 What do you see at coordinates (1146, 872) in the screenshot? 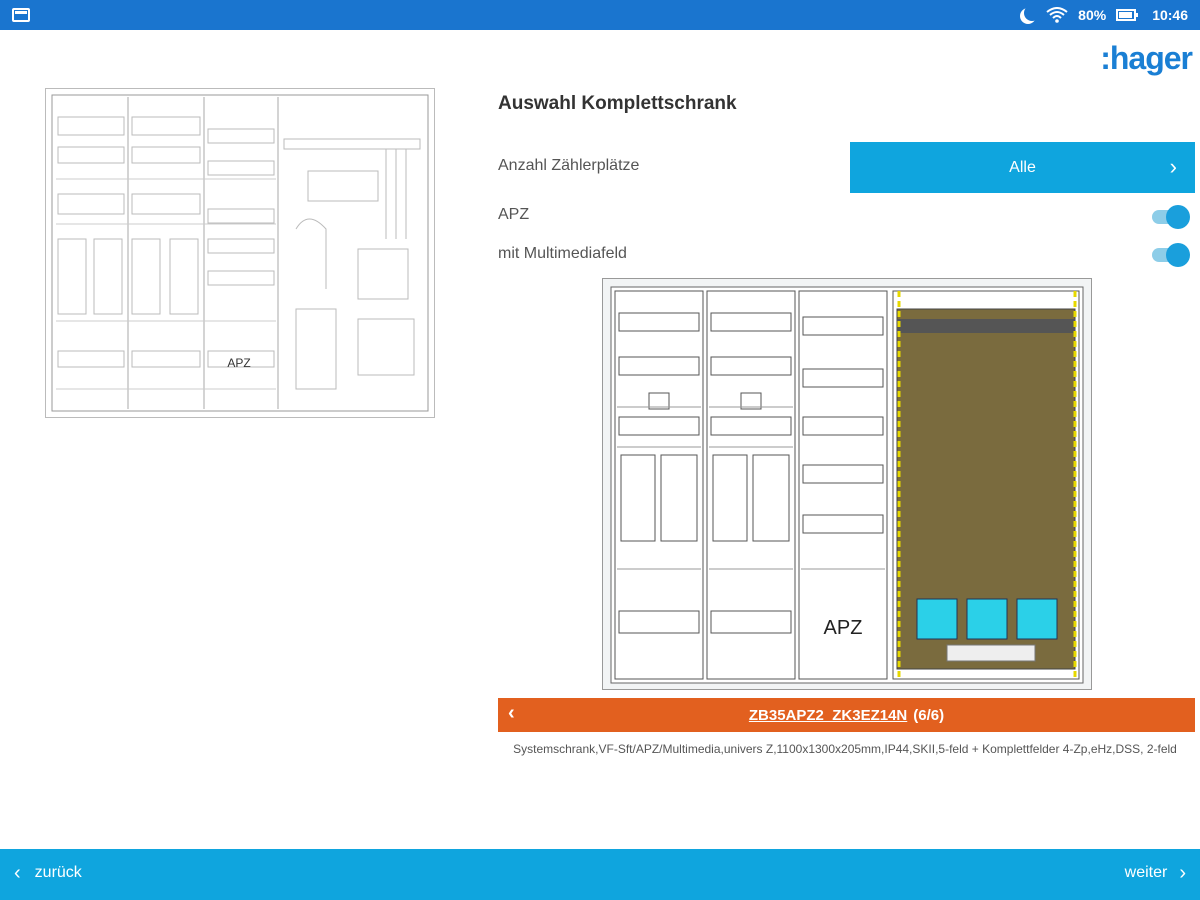
I see `next-label: weiter` at bounding box center [1146, 872].